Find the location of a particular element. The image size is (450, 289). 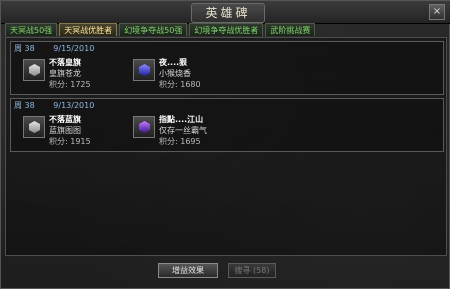

date-label: 9/15/2010 is located at coordinates (74, 48).